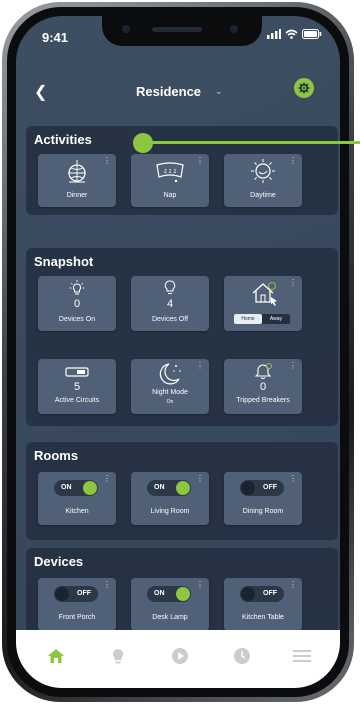  What do you see at coordinates (170, 374) in the screenshot?
I see `moon-icon` at bounding box center [170, 374].